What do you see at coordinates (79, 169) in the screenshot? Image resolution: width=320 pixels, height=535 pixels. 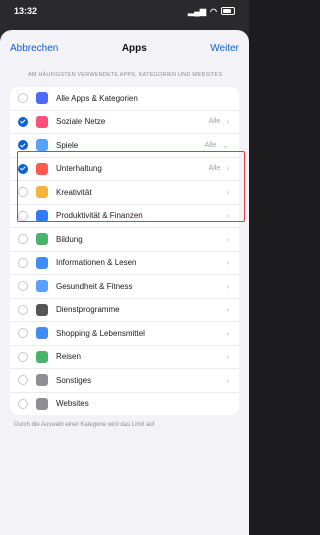 I see `list-item-label: Unterhaltung` at bounding box center [79, 169].